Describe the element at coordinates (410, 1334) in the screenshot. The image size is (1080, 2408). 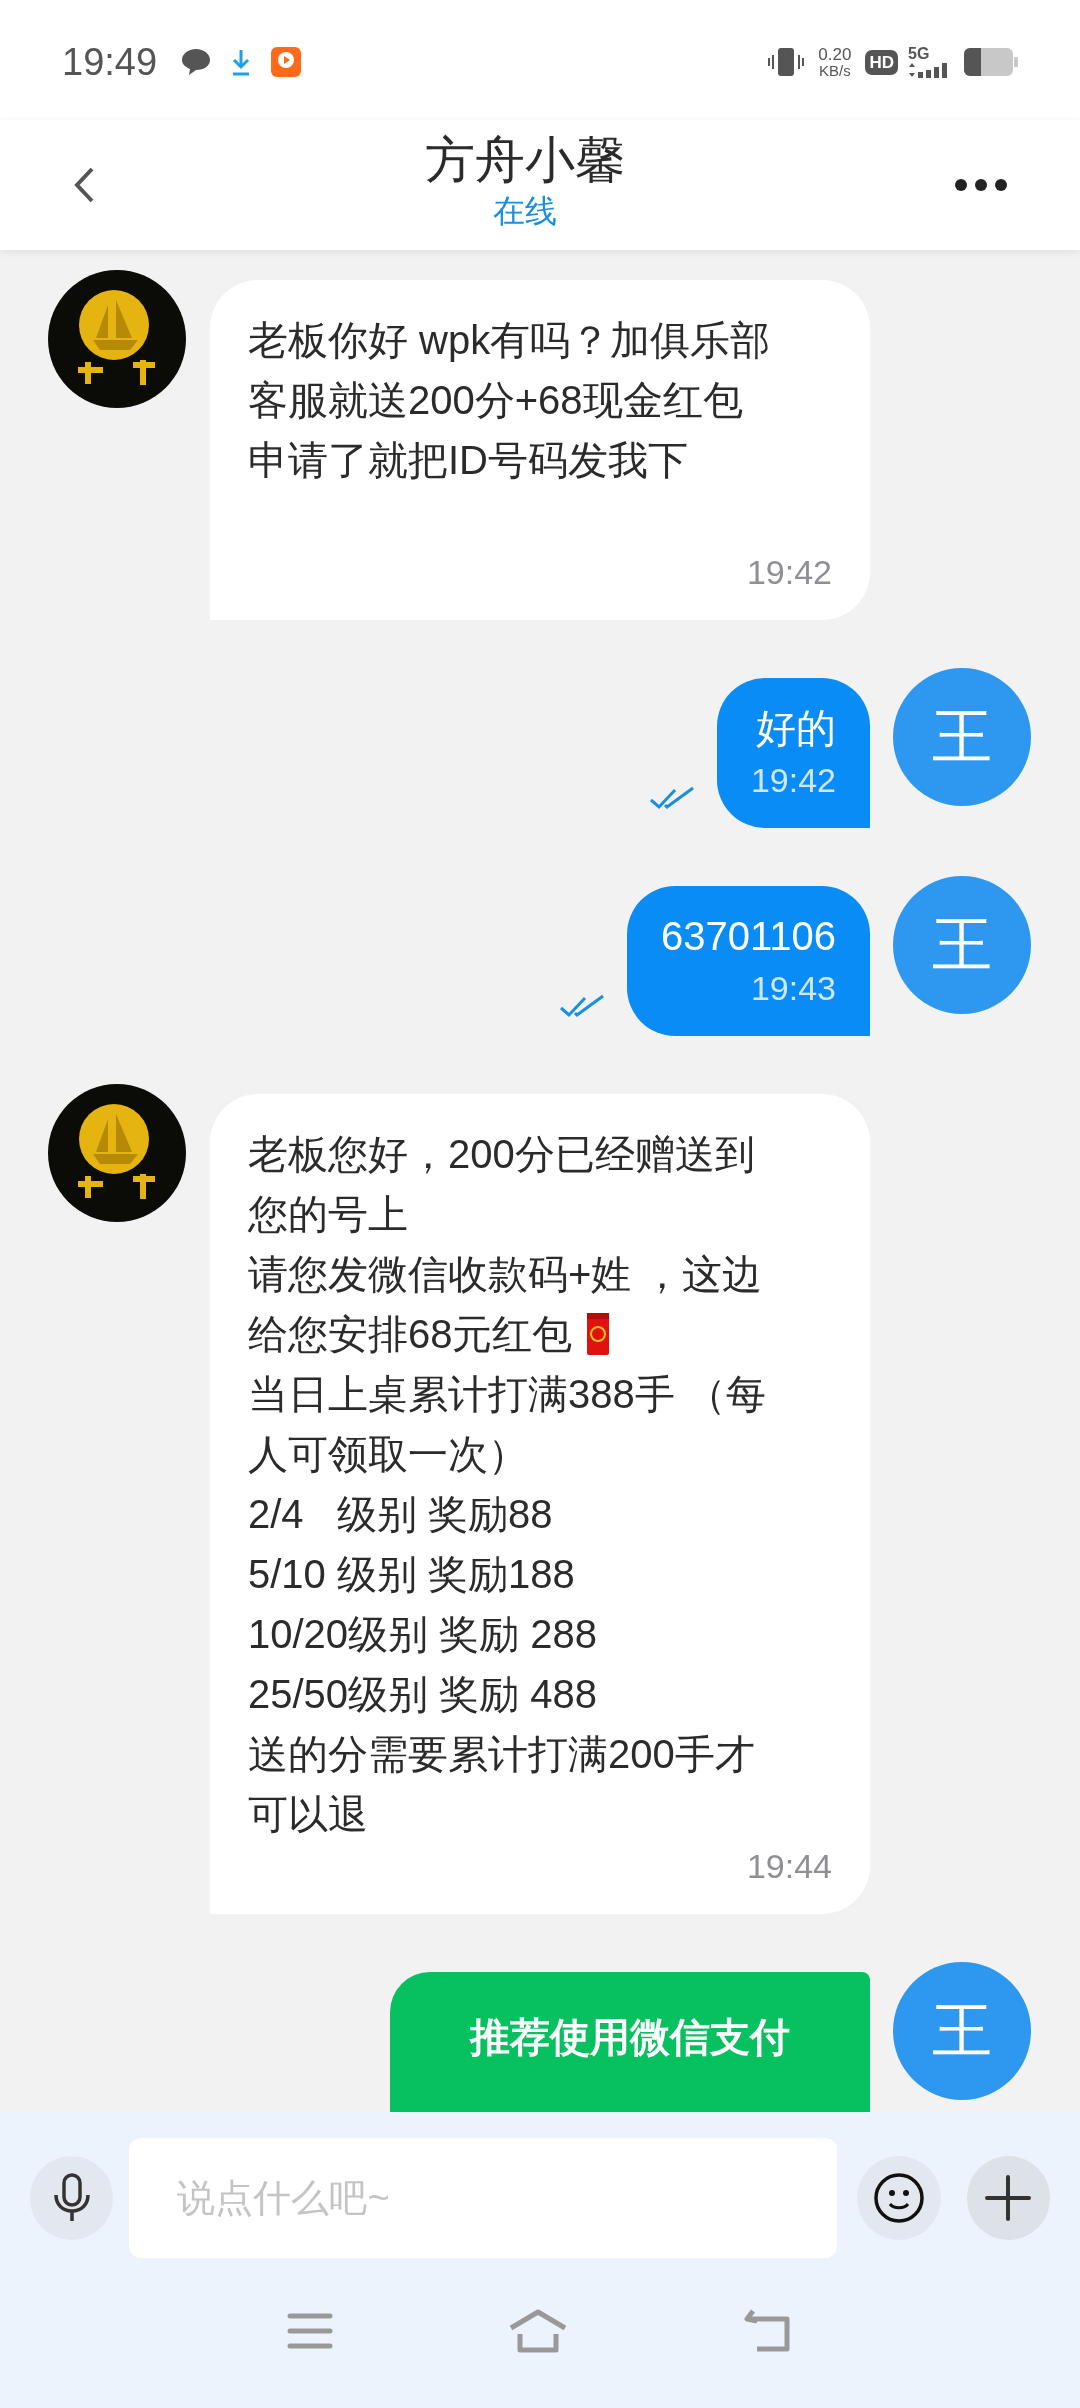
I see `message-text: 给您安排68元红包` at that location.